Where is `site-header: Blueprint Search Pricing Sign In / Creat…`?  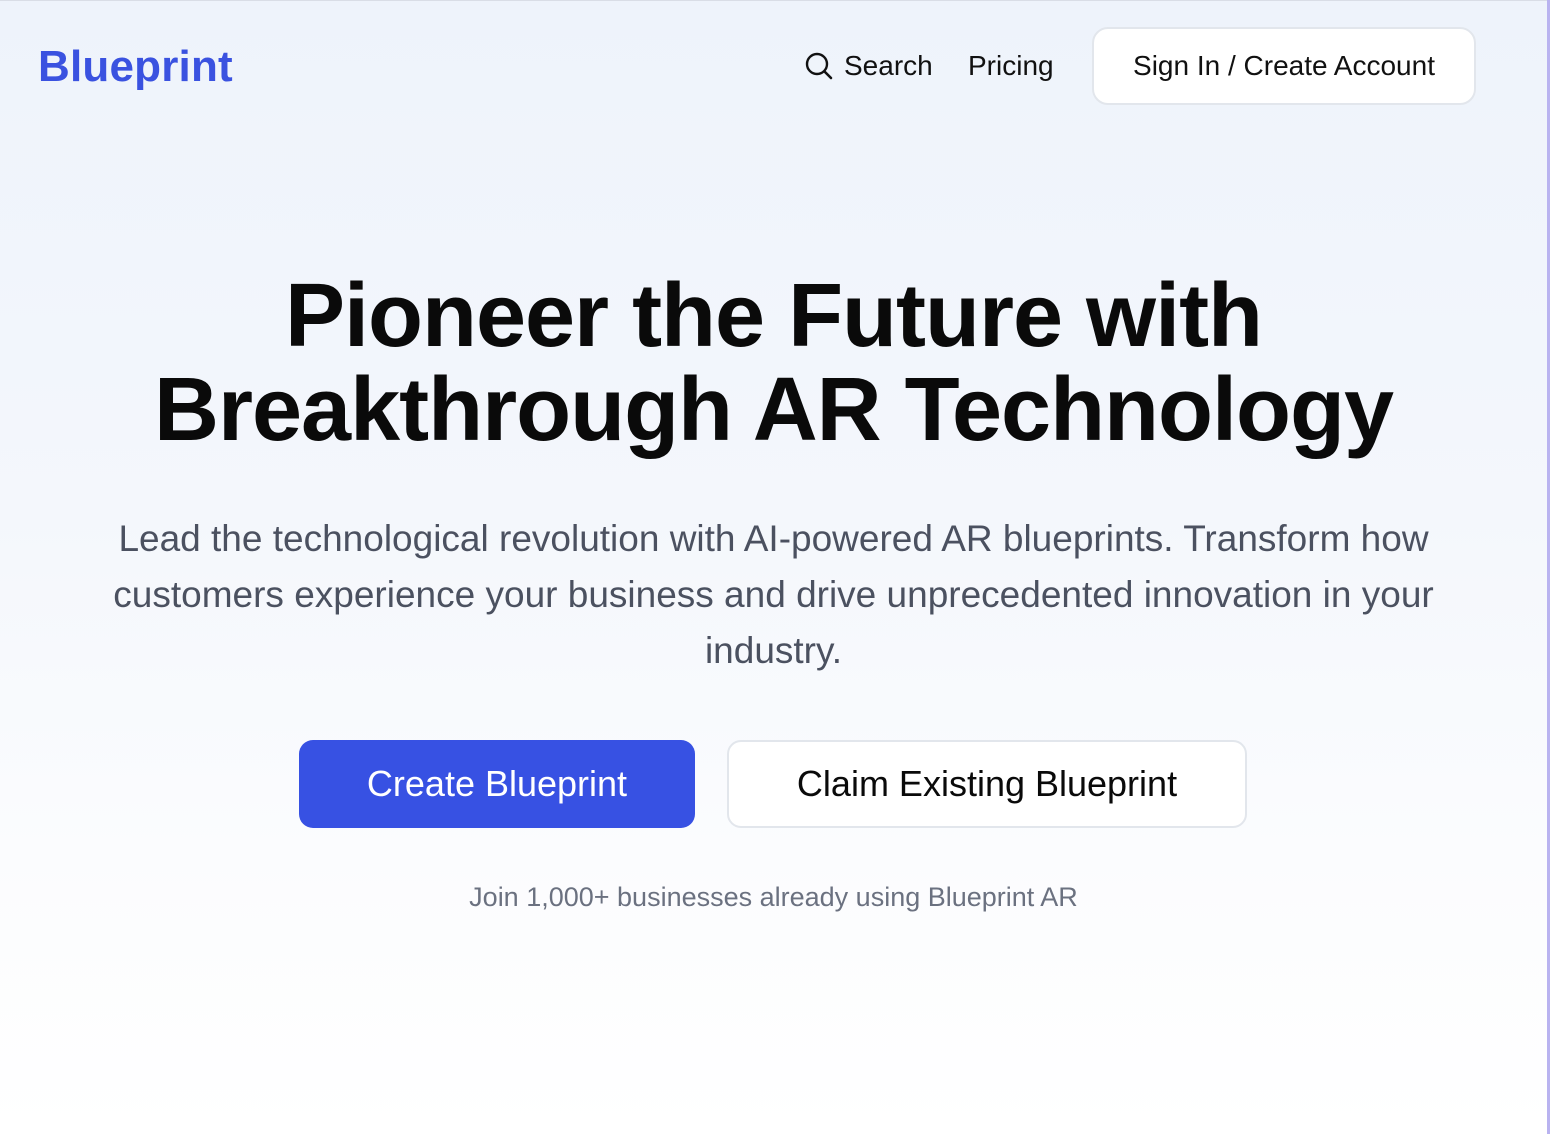
site-header: Blueprint Search Pricing Sign In / Creat… is located at coordinates (773, 66).